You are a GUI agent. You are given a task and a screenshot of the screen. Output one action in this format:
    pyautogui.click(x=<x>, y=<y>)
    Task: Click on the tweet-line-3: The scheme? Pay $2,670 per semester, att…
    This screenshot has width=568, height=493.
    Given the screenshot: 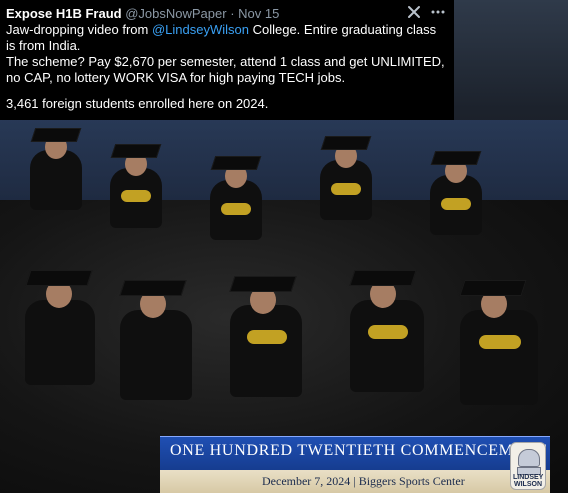 What is the action you would take?
    pyautogui.click(x=225, y=61)
    